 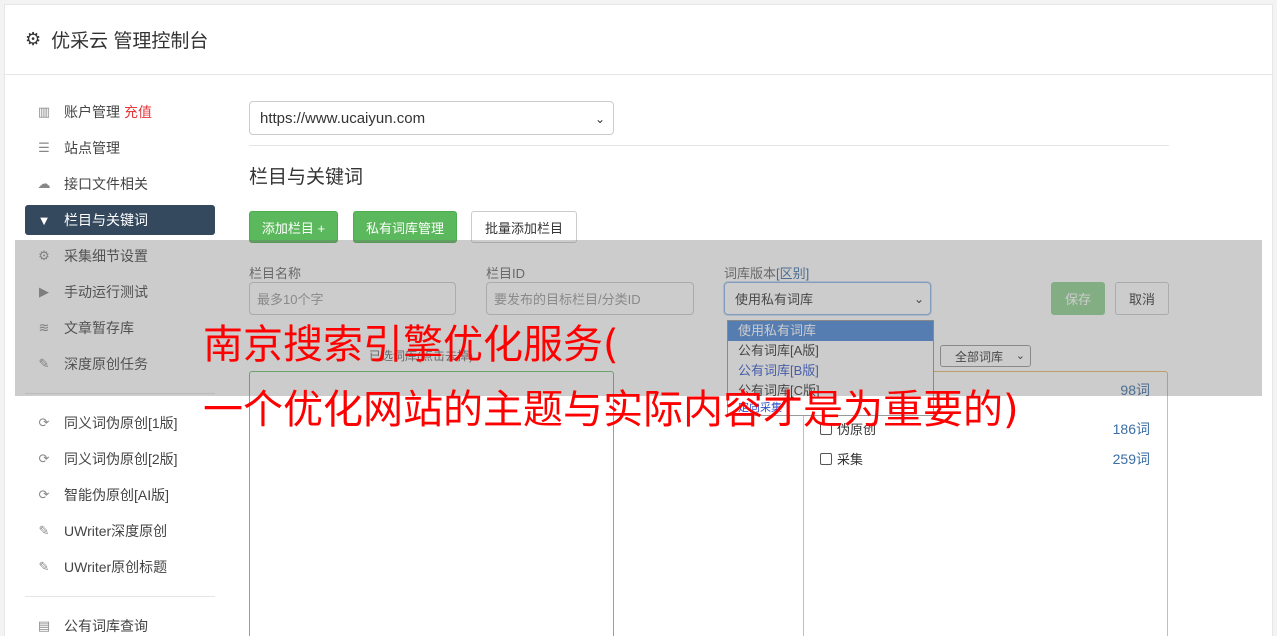 What do you see at coordinates (116, 531) in the screenshot?
I see `sidebar-item-label: UWriter深度原创` at bounding box center [116, 531].